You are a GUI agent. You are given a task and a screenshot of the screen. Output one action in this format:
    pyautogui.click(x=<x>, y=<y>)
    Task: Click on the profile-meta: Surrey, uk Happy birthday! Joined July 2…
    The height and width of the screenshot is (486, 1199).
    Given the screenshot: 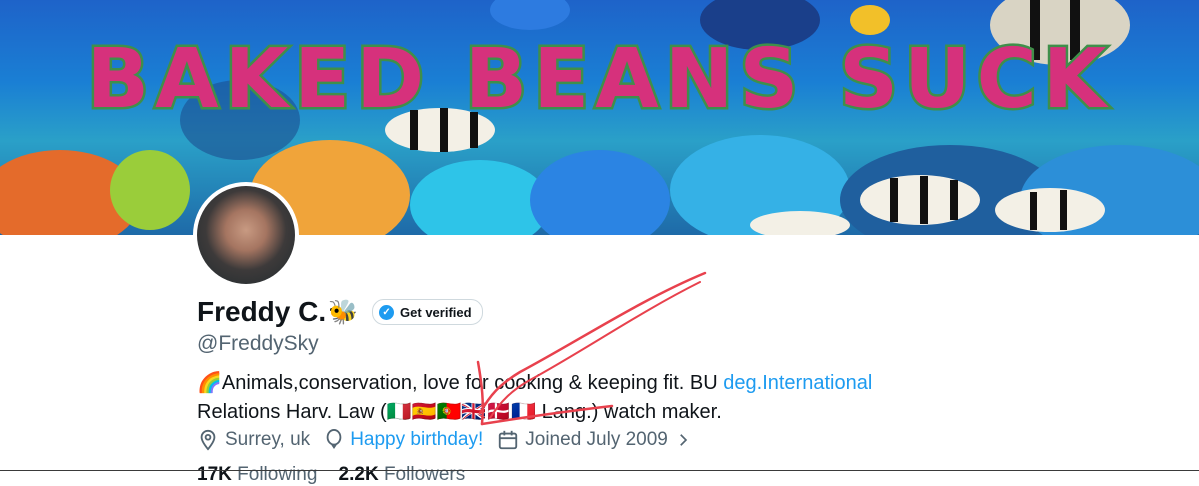 What is the action you would take?
    pyautogui.click(x=454, y=440)
    